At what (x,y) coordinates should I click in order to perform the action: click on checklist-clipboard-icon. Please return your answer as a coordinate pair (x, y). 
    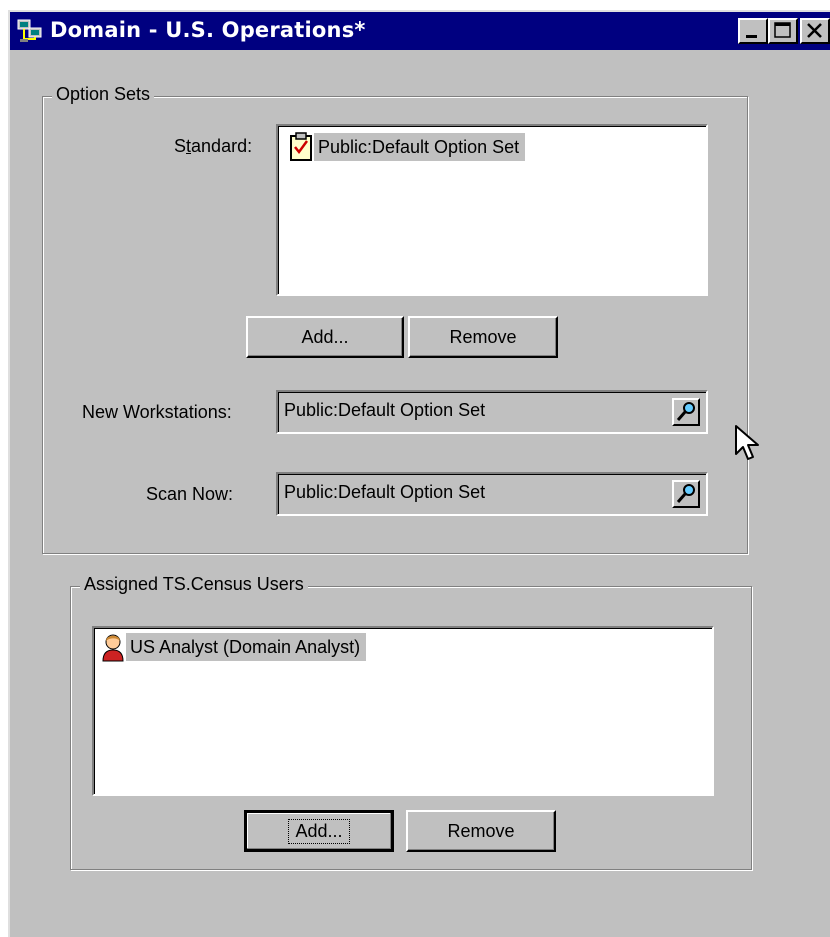
    Looking at the image, I should click on (301, 146).